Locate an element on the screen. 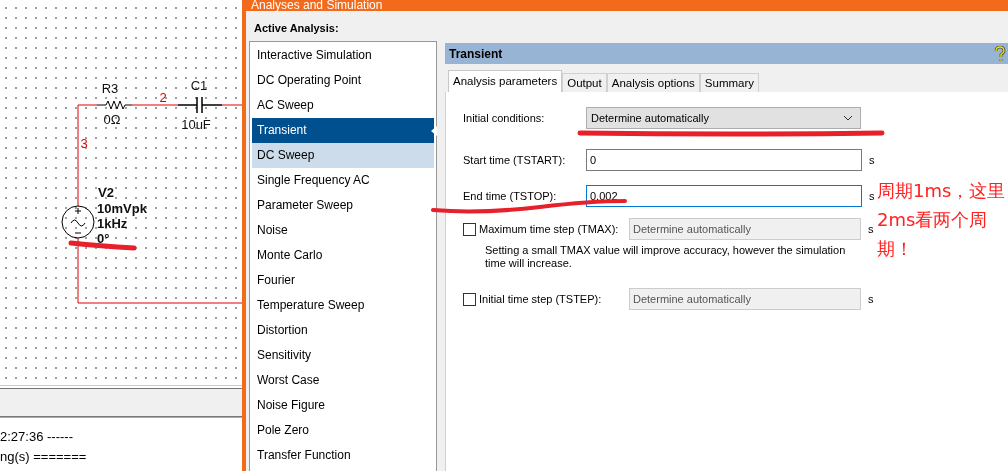 The width and height of the screenshot is (1008, 471). component-value: 0Ω is located at coordinates (112, 119).